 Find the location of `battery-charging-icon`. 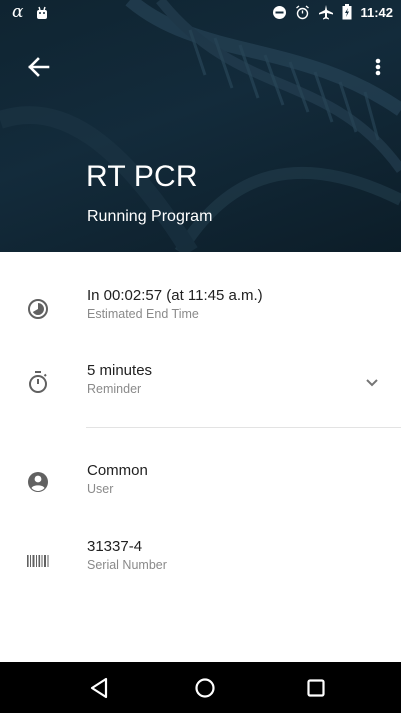

battery-charging-icon is located at coordinates (347, 12).